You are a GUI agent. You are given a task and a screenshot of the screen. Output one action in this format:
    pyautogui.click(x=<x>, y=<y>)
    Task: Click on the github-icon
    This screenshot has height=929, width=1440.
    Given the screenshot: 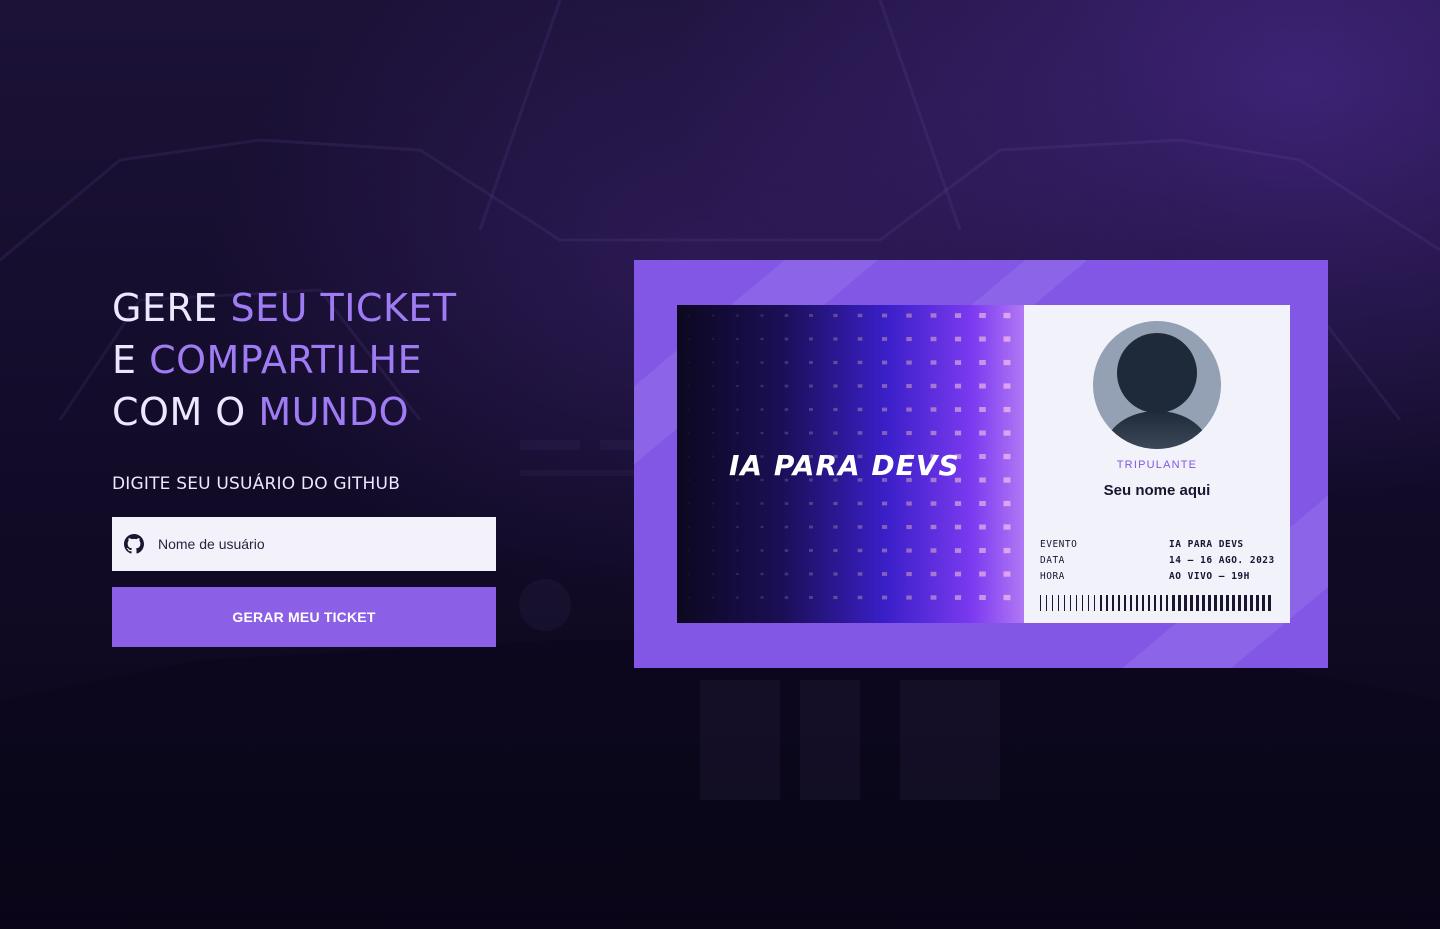 What is the action you would take?
    pyautogui.click(x=134, y=544)
    